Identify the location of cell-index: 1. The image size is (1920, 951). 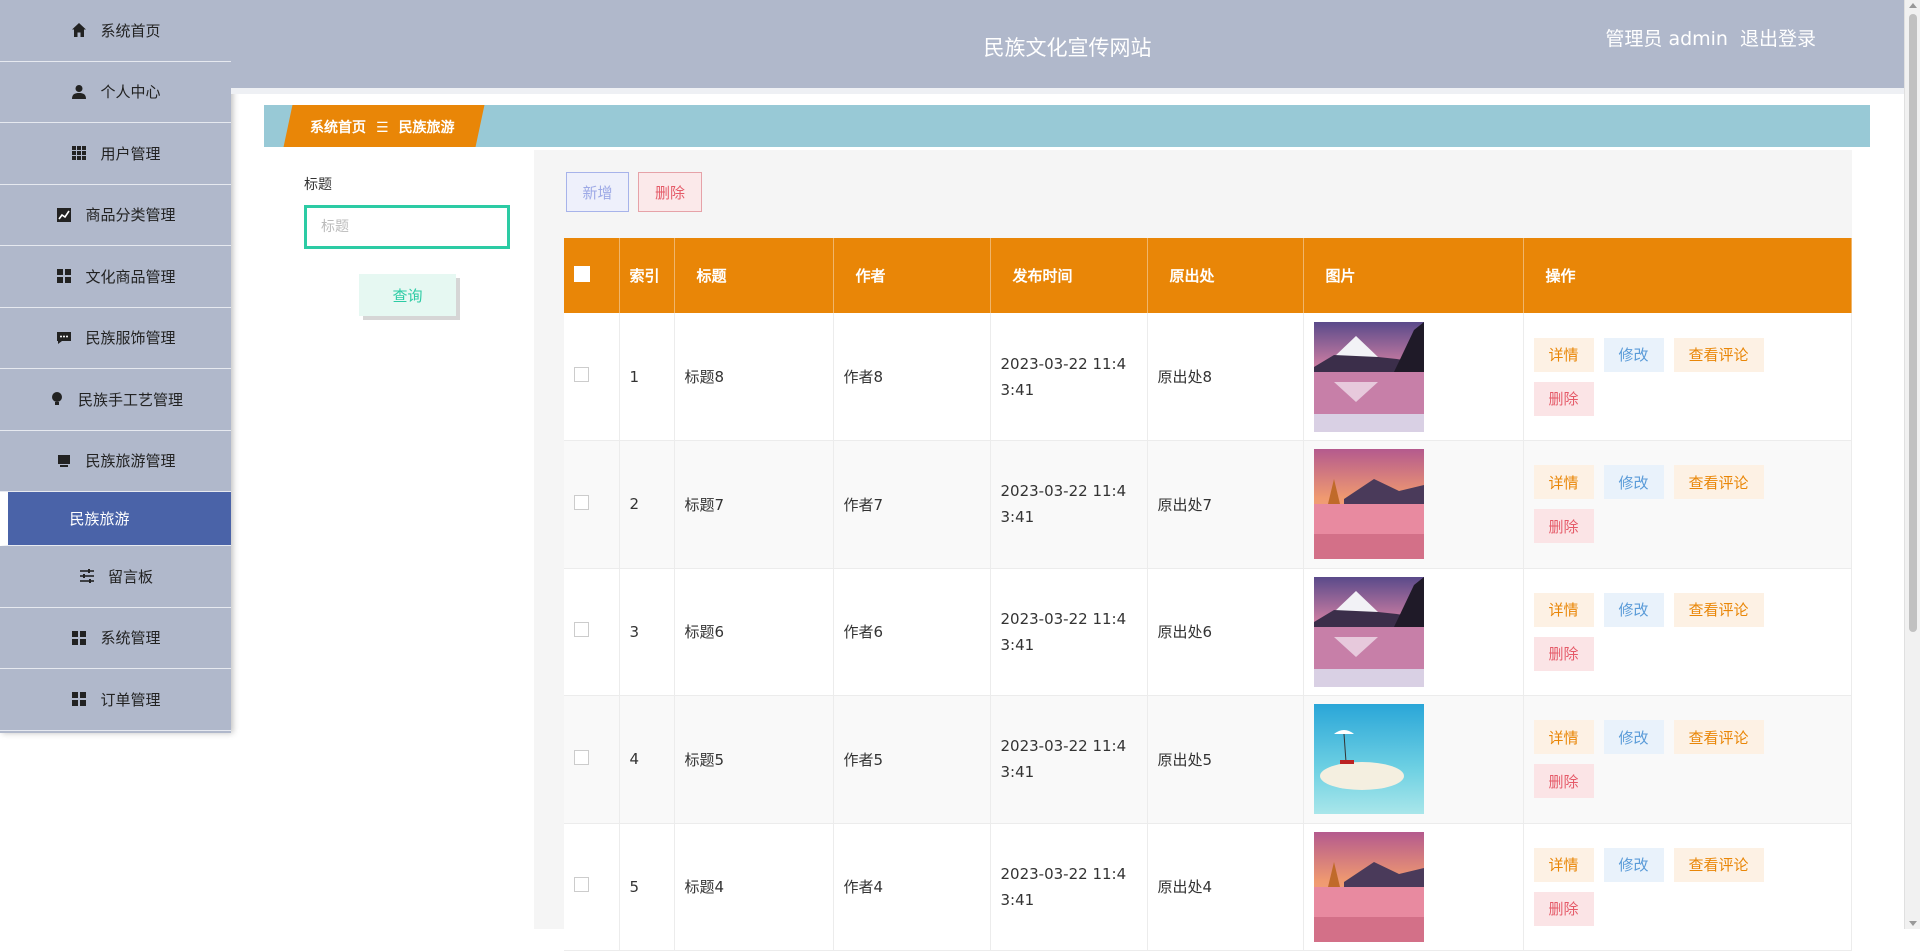
(647, 377).